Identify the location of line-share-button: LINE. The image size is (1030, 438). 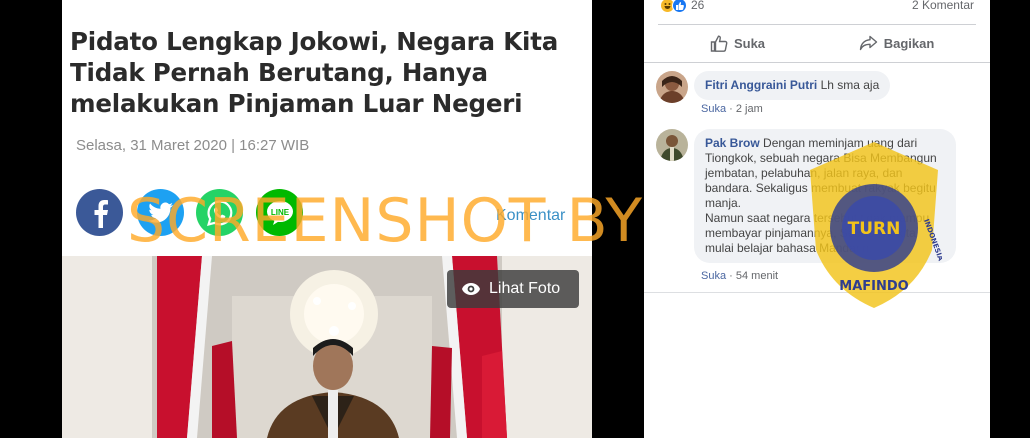
(279, 212).